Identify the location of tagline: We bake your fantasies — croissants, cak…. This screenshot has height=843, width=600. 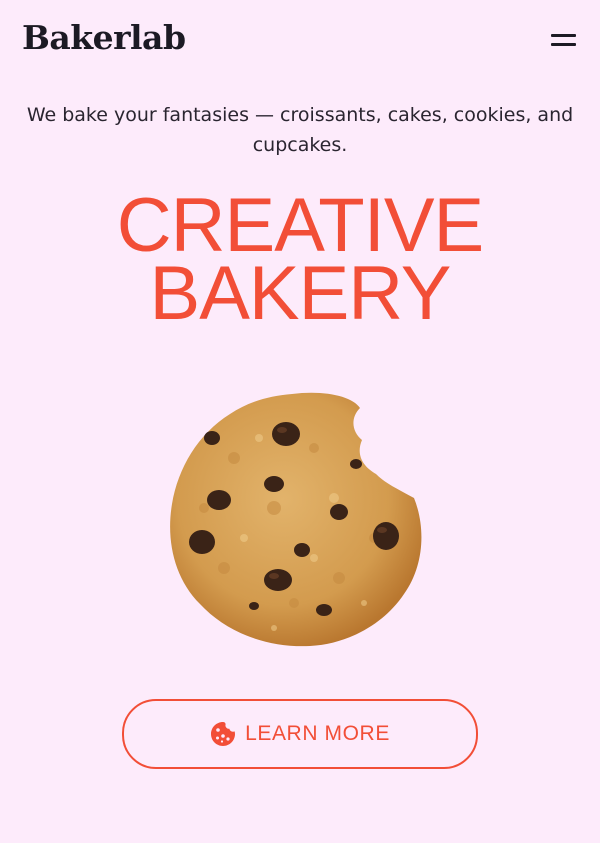
(300, 130).